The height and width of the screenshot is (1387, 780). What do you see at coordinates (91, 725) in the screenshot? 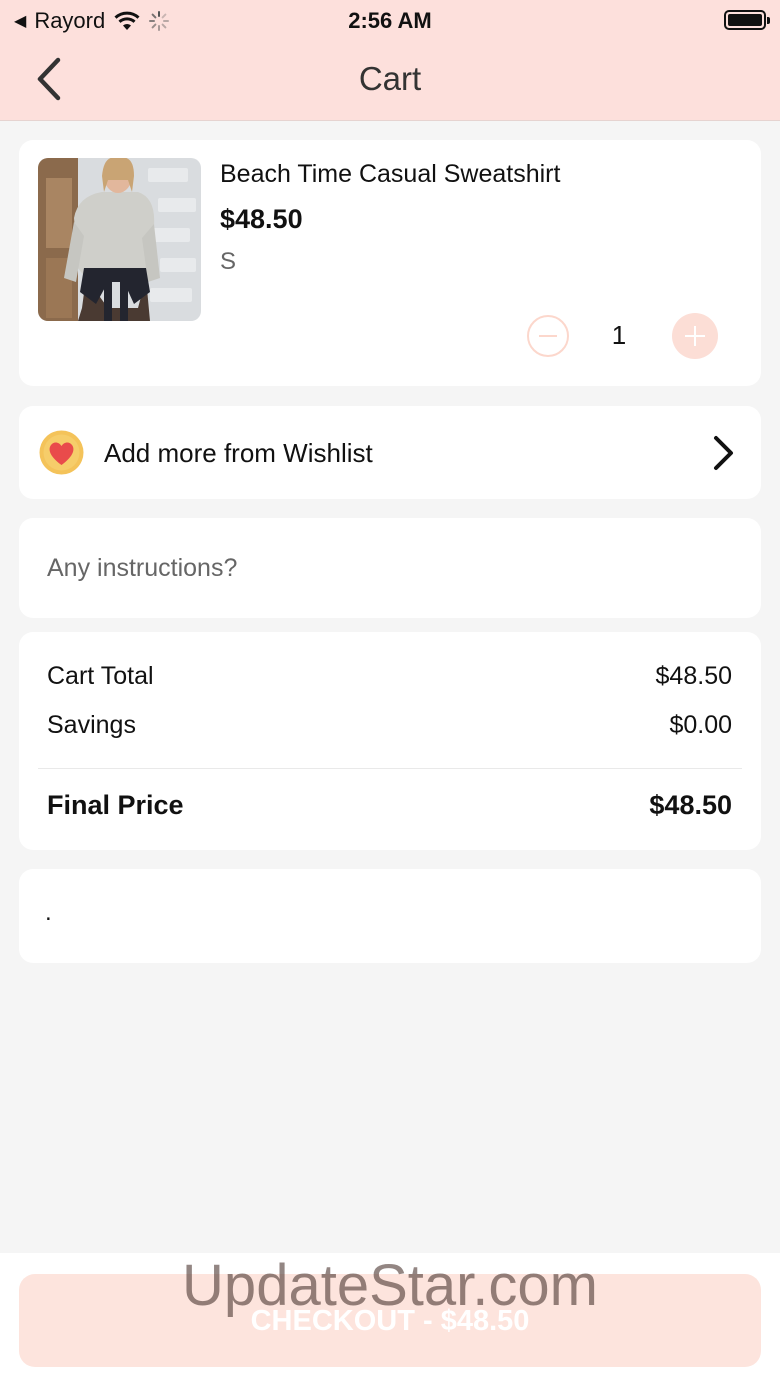
I see `savings-label: Savings` at bounding box center [91, 725].